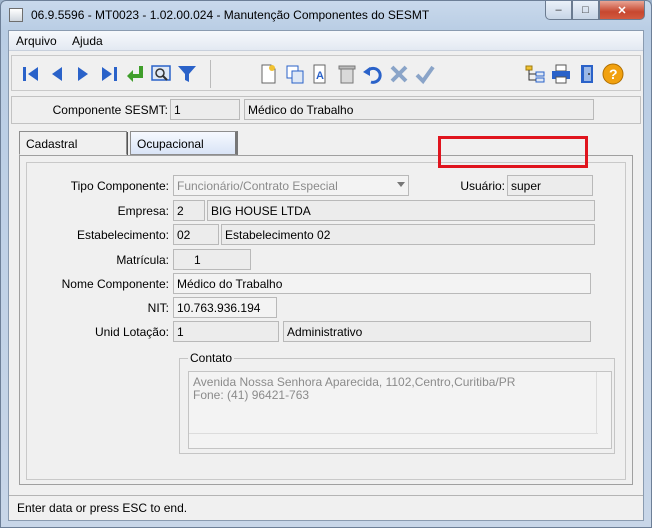 The width and height of the screenshot is (652, 528). What do you see at coordinates (226, 331) in the screenshot?
I see `unid-lotacao-code-field: 1` at bounding box center [226, 331].